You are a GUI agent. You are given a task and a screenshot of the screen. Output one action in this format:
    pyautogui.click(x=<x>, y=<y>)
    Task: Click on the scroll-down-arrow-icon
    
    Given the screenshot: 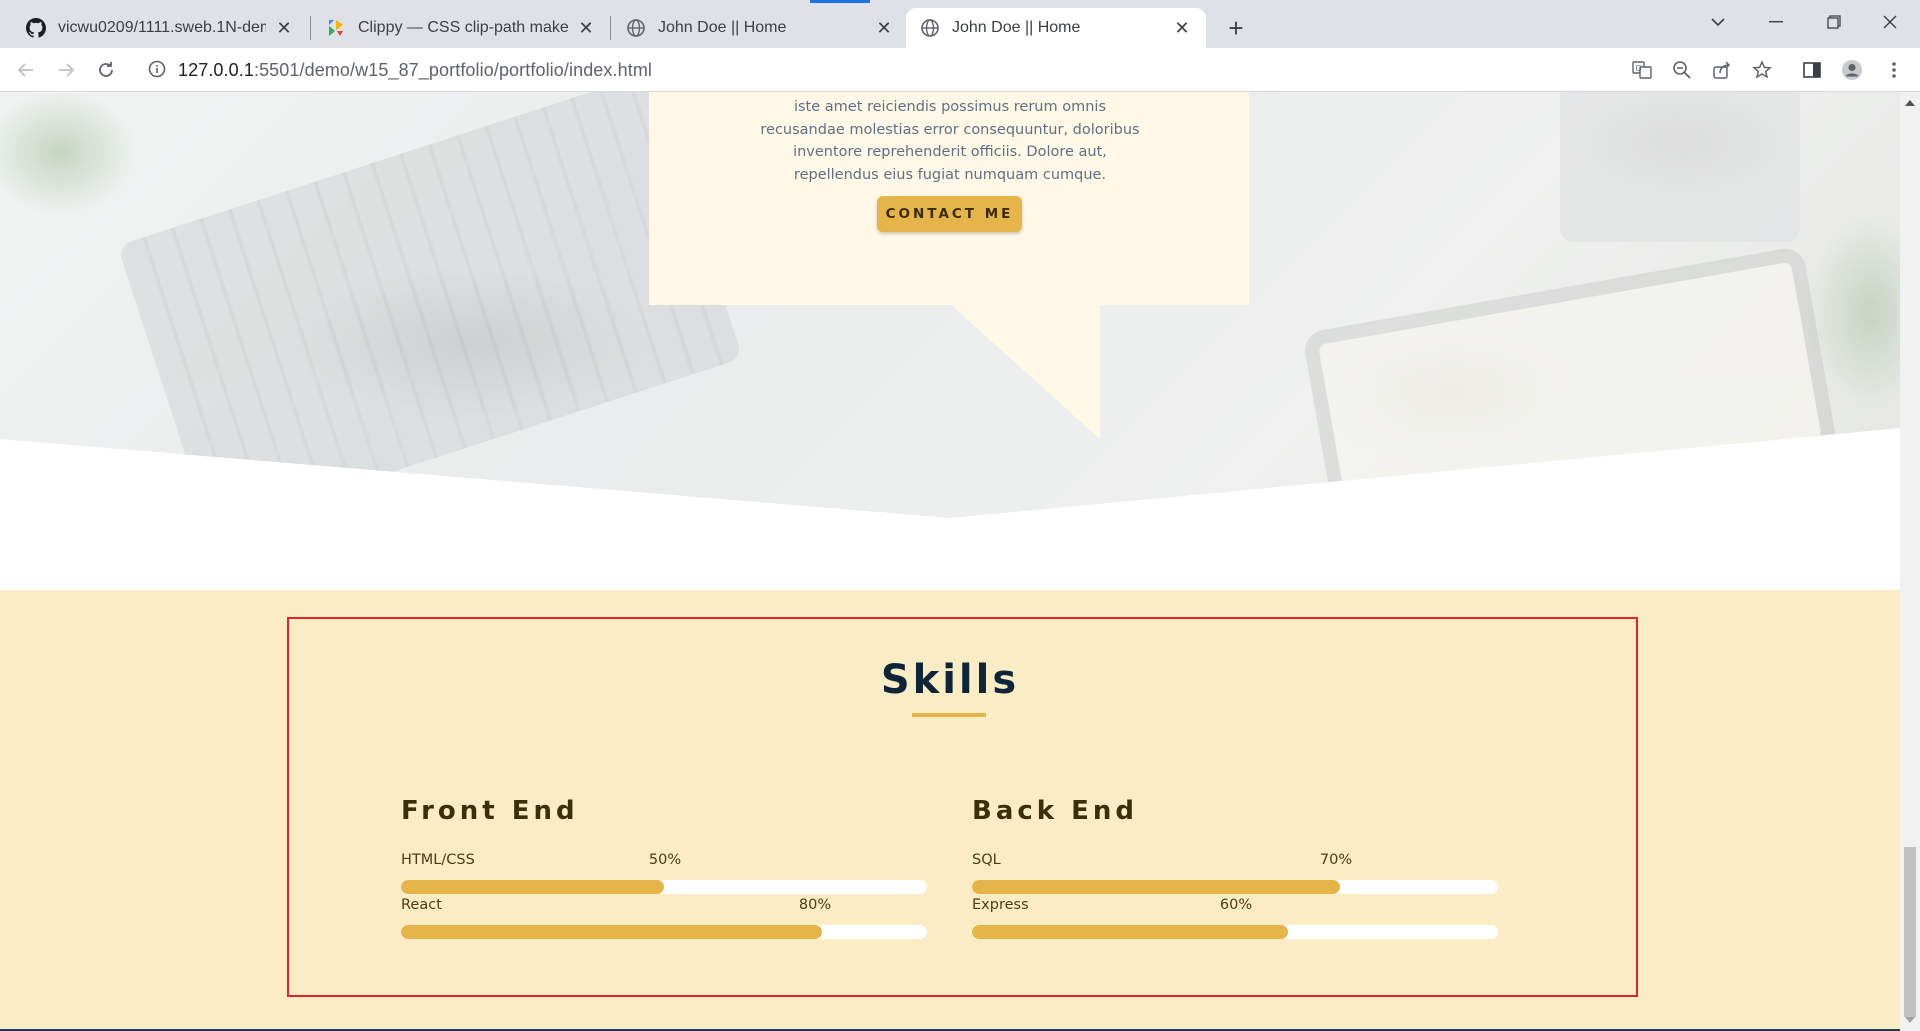 What is the action you would take?
    pyautogui.click(x=1910, y=1020)
    